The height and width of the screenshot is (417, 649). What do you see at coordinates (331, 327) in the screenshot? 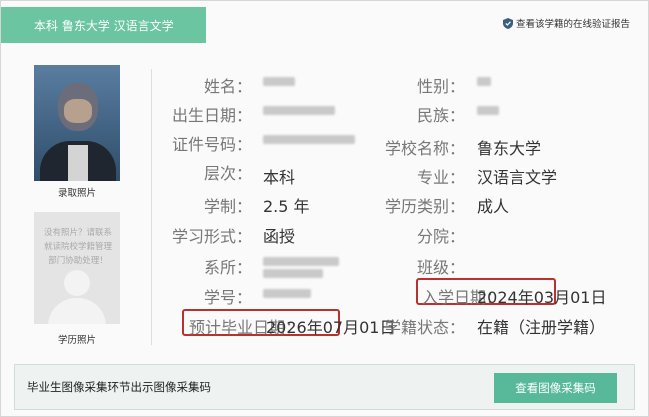
I see `graduation-date-value: 2026年07月01日` at bounding box center [331, 327].